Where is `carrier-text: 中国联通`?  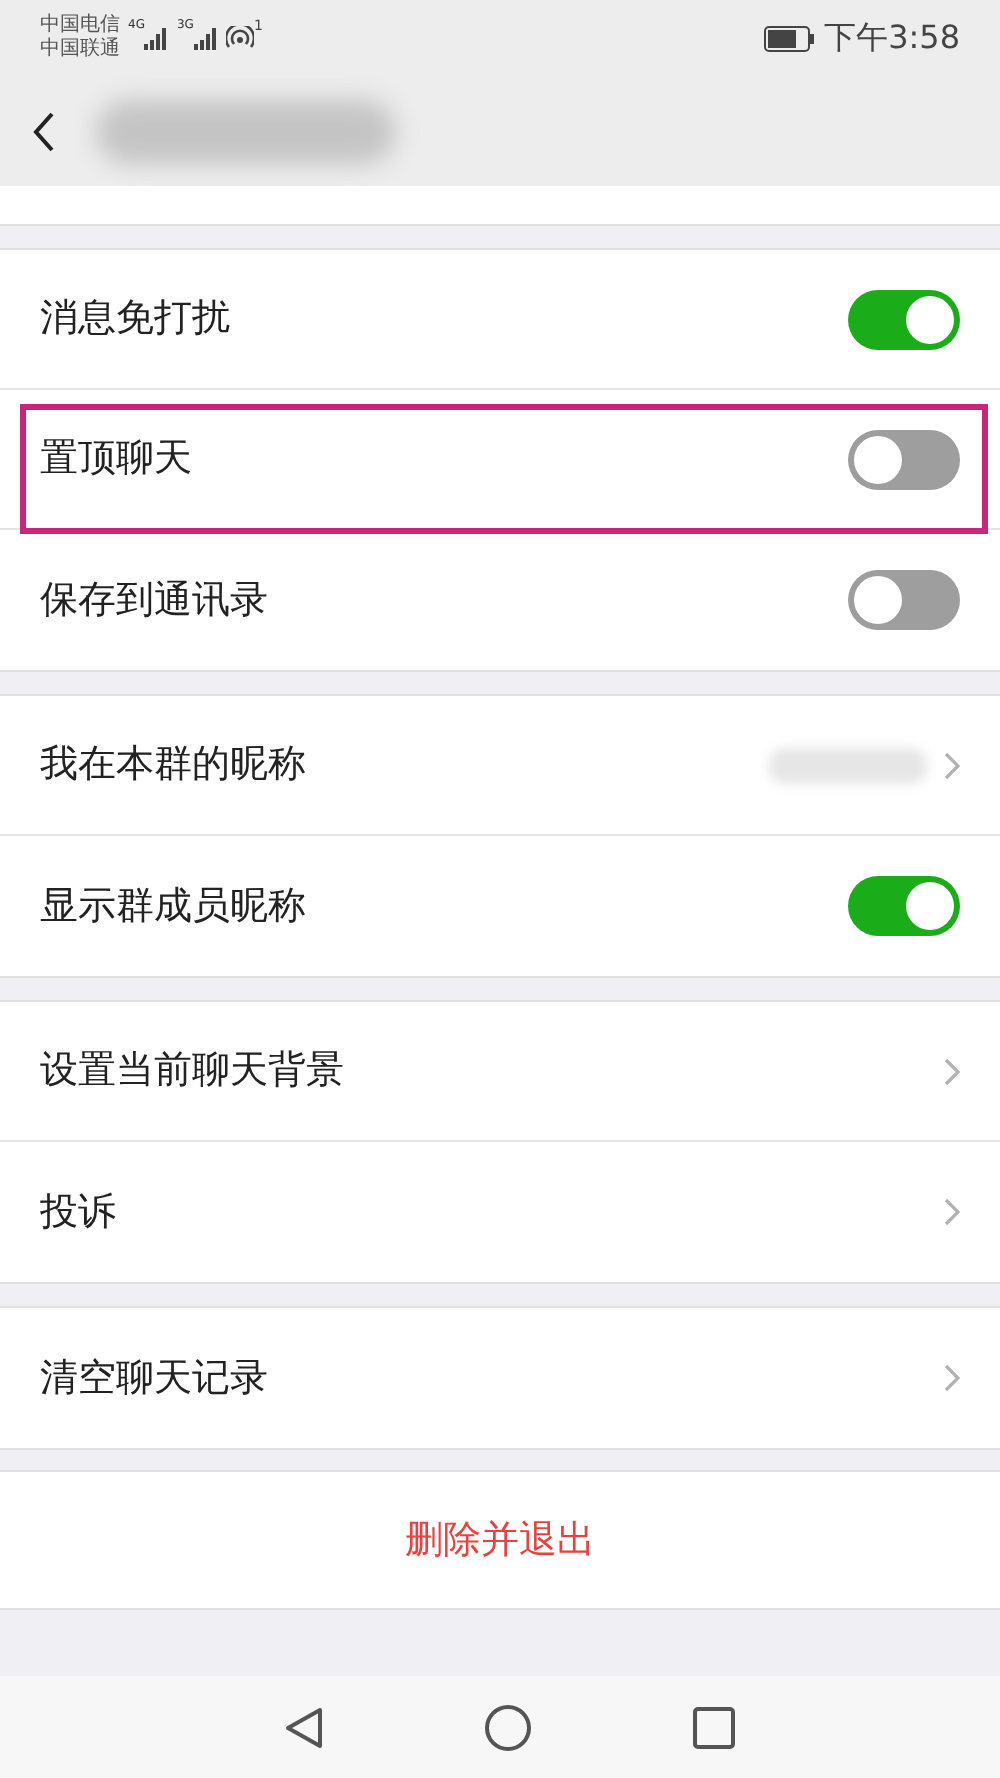
carrier-text: 中国联通 is located at coordinates (80, 50).